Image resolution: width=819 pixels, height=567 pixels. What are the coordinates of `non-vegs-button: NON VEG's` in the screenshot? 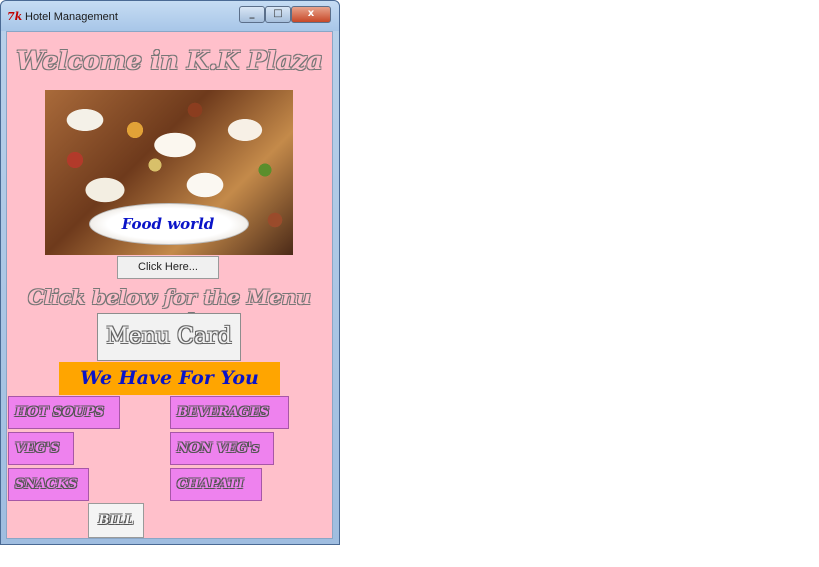 It's located at (222, 448).